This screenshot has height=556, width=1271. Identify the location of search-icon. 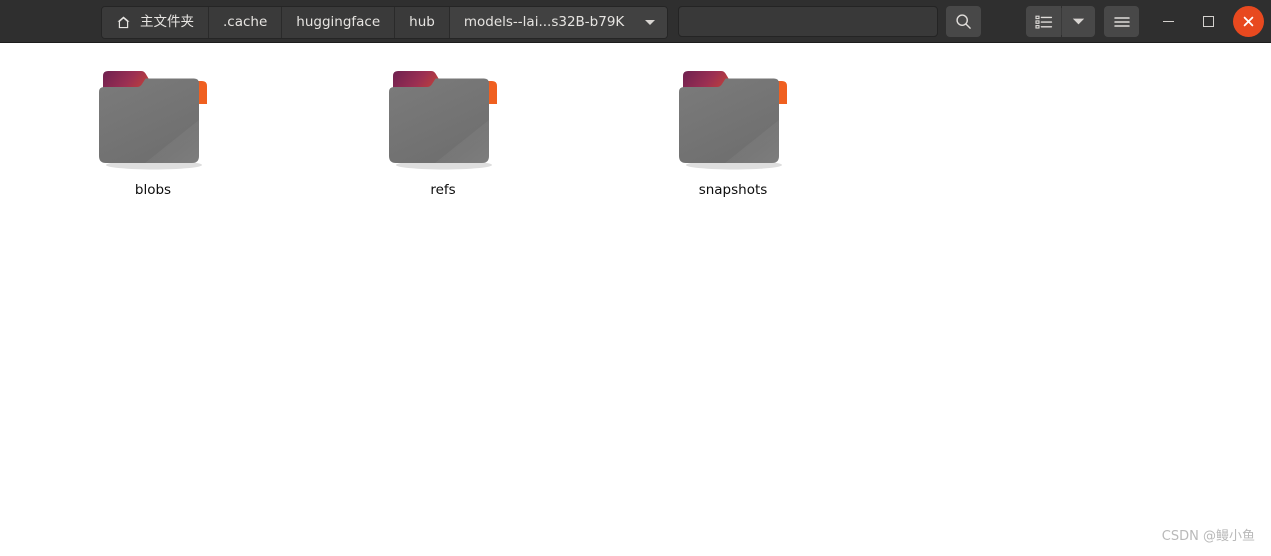
(963, 21).